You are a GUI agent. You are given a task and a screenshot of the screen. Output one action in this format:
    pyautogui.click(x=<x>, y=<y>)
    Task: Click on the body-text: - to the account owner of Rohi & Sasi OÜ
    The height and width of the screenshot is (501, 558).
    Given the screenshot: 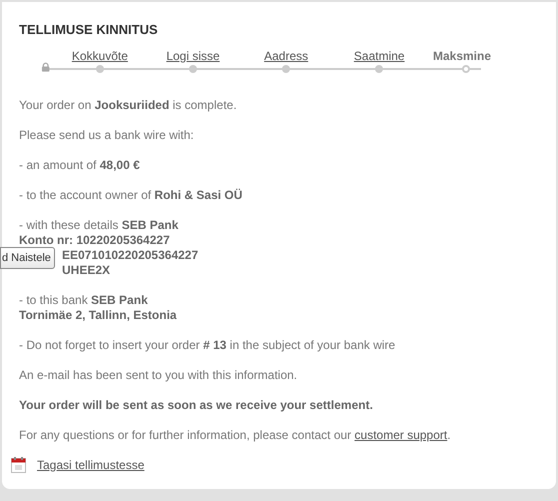 What is the action you would take?
    pyautogui.click(x=130, y=195)
    